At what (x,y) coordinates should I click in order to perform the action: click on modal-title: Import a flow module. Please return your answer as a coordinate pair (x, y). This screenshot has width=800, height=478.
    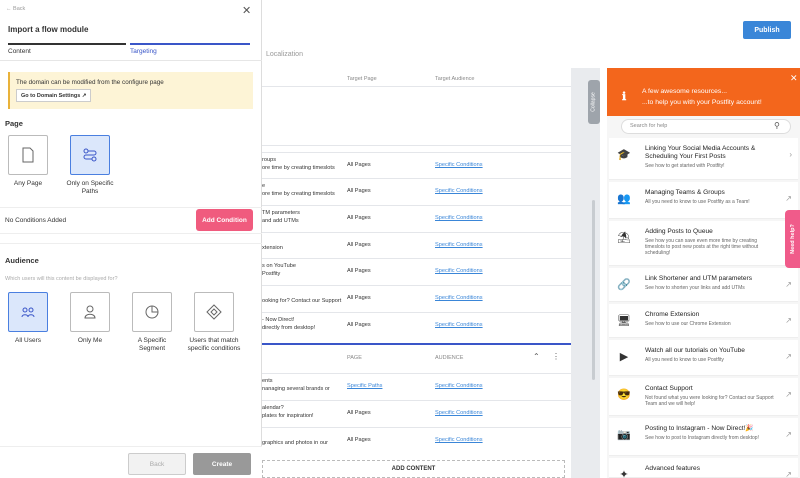
    Looking at the image, I should click on (48, 29).